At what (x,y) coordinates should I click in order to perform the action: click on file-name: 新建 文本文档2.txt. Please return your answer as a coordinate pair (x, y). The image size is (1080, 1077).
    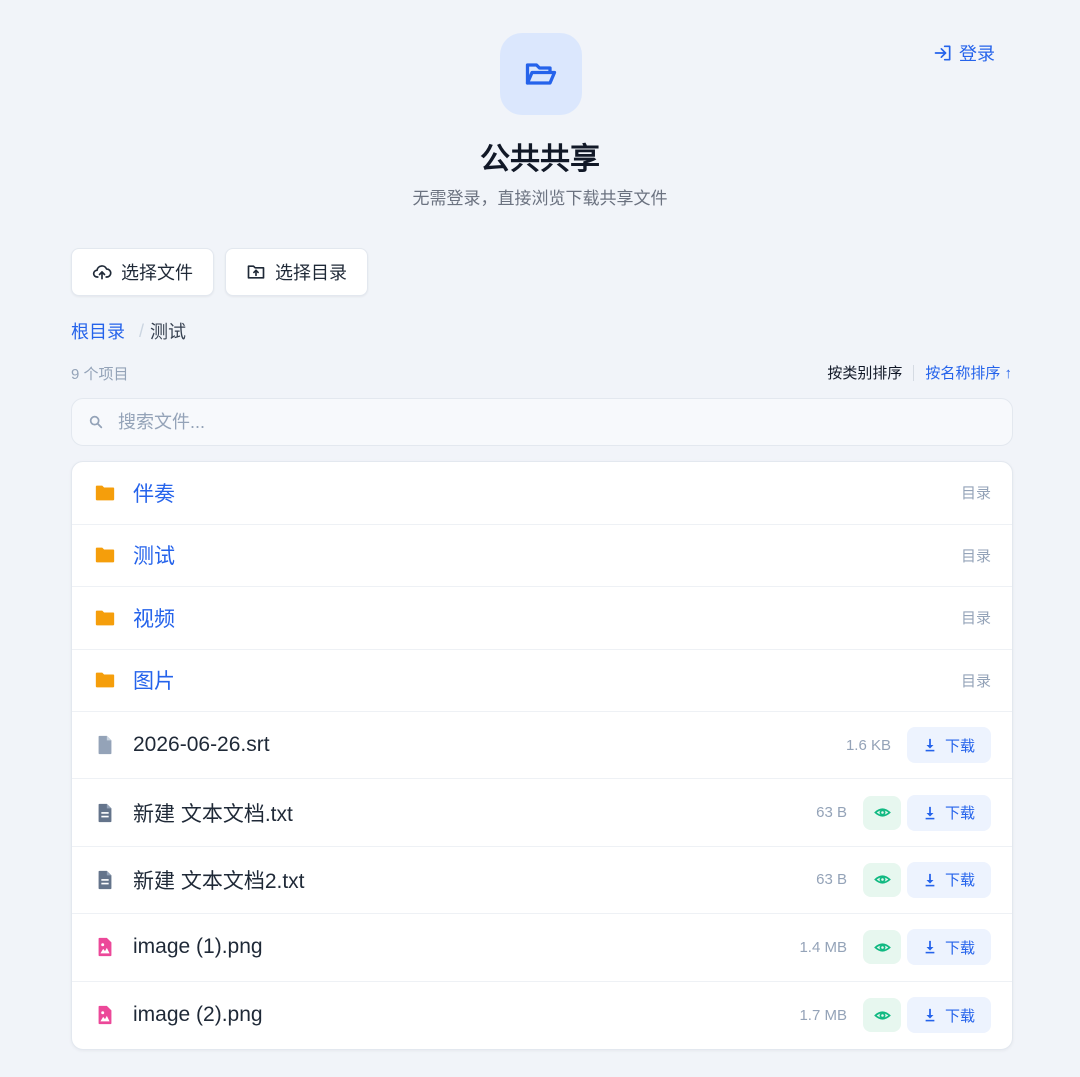
    Looking at the image, I should click on (219, 881).